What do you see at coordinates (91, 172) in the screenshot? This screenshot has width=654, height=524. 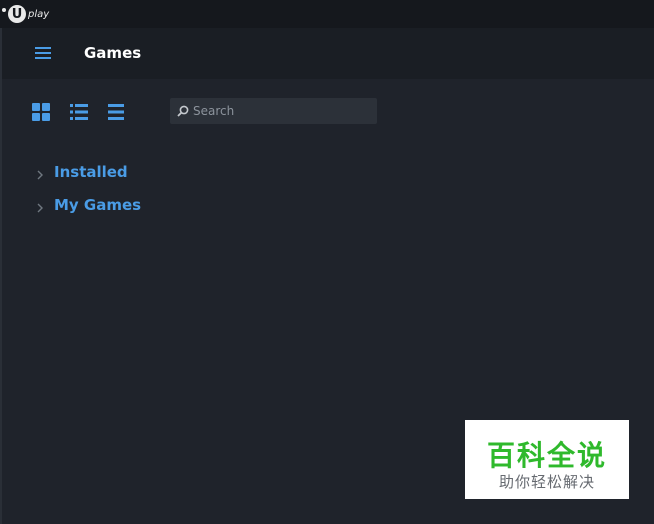 I see `tree-item-label: Installed` at bounding box center [91, 172].